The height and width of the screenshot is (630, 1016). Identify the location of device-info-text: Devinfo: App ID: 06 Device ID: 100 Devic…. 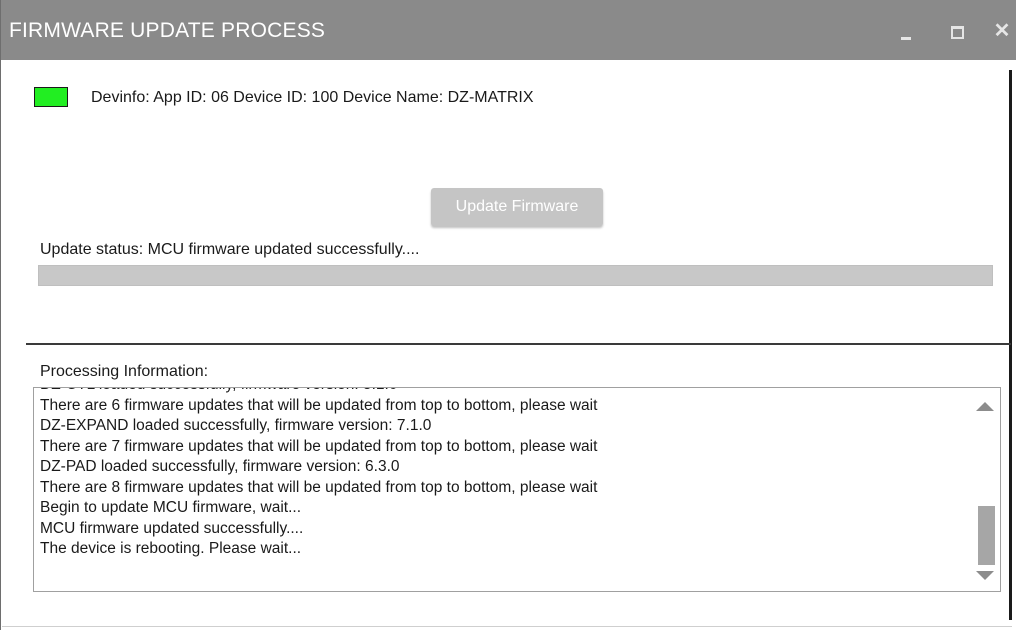
(312, 97).